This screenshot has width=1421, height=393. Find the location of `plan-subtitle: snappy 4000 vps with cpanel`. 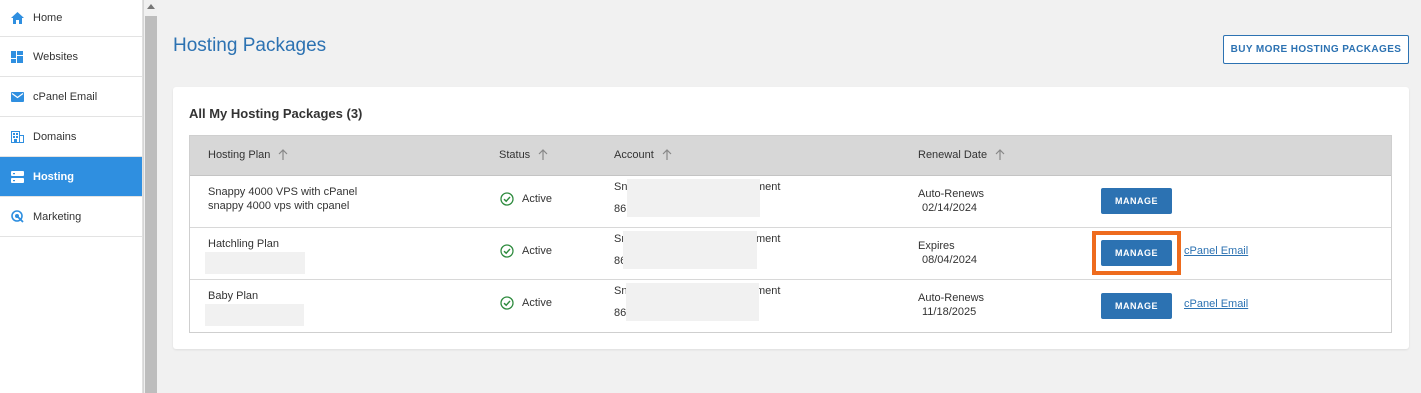

plan-subtitle: snappy 4000 vps with cpanel is located at coordinates (279, 206).